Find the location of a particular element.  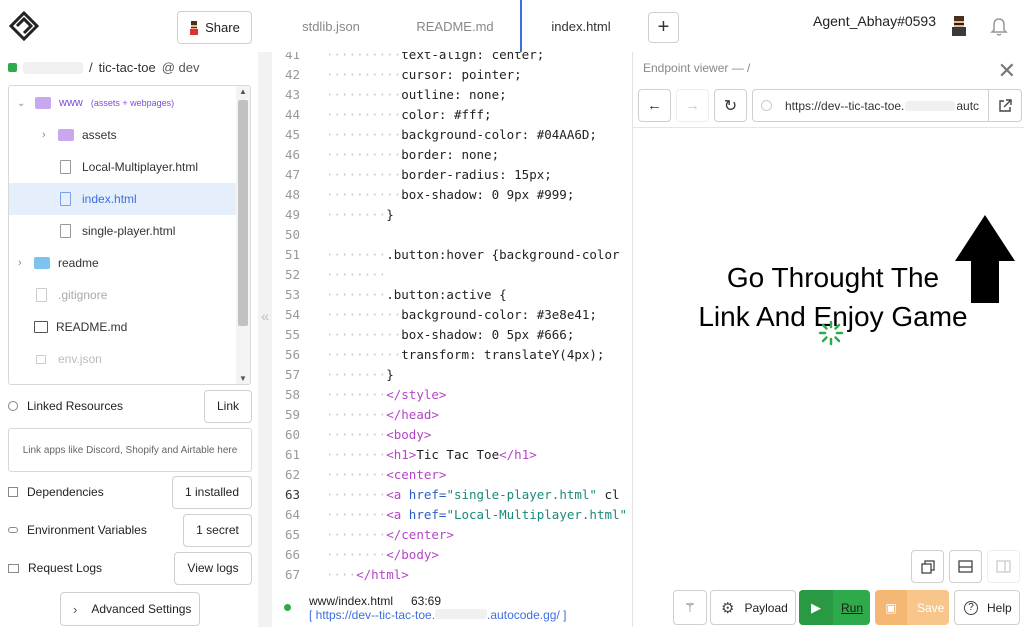

code-token: .button:hover {background-color is located at coordinates (503, 254).